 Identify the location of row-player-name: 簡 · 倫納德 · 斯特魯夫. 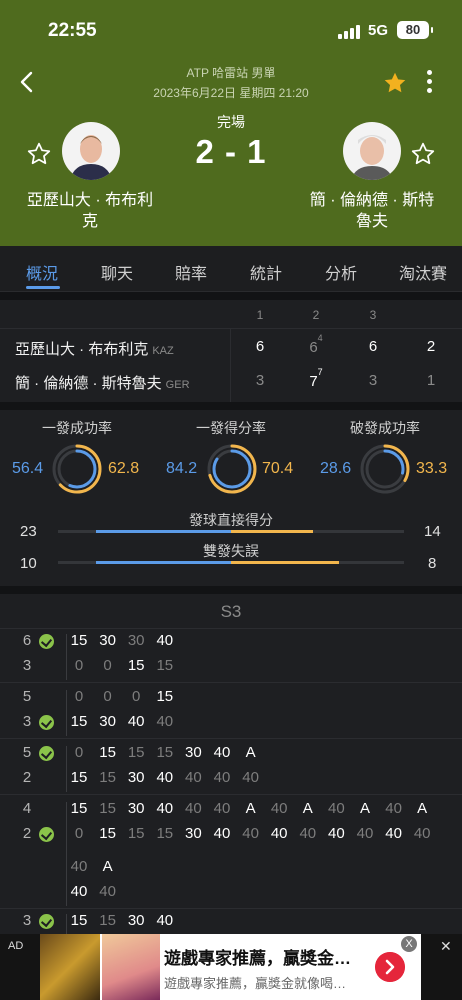
(88, 383).